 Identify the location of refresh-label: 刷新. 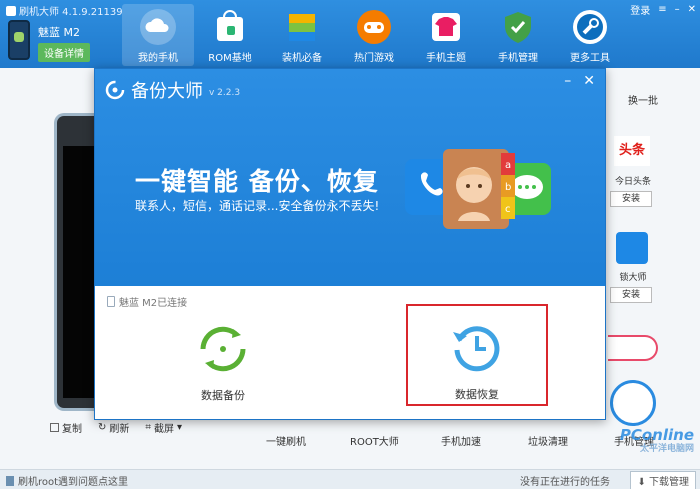
(119, 429).